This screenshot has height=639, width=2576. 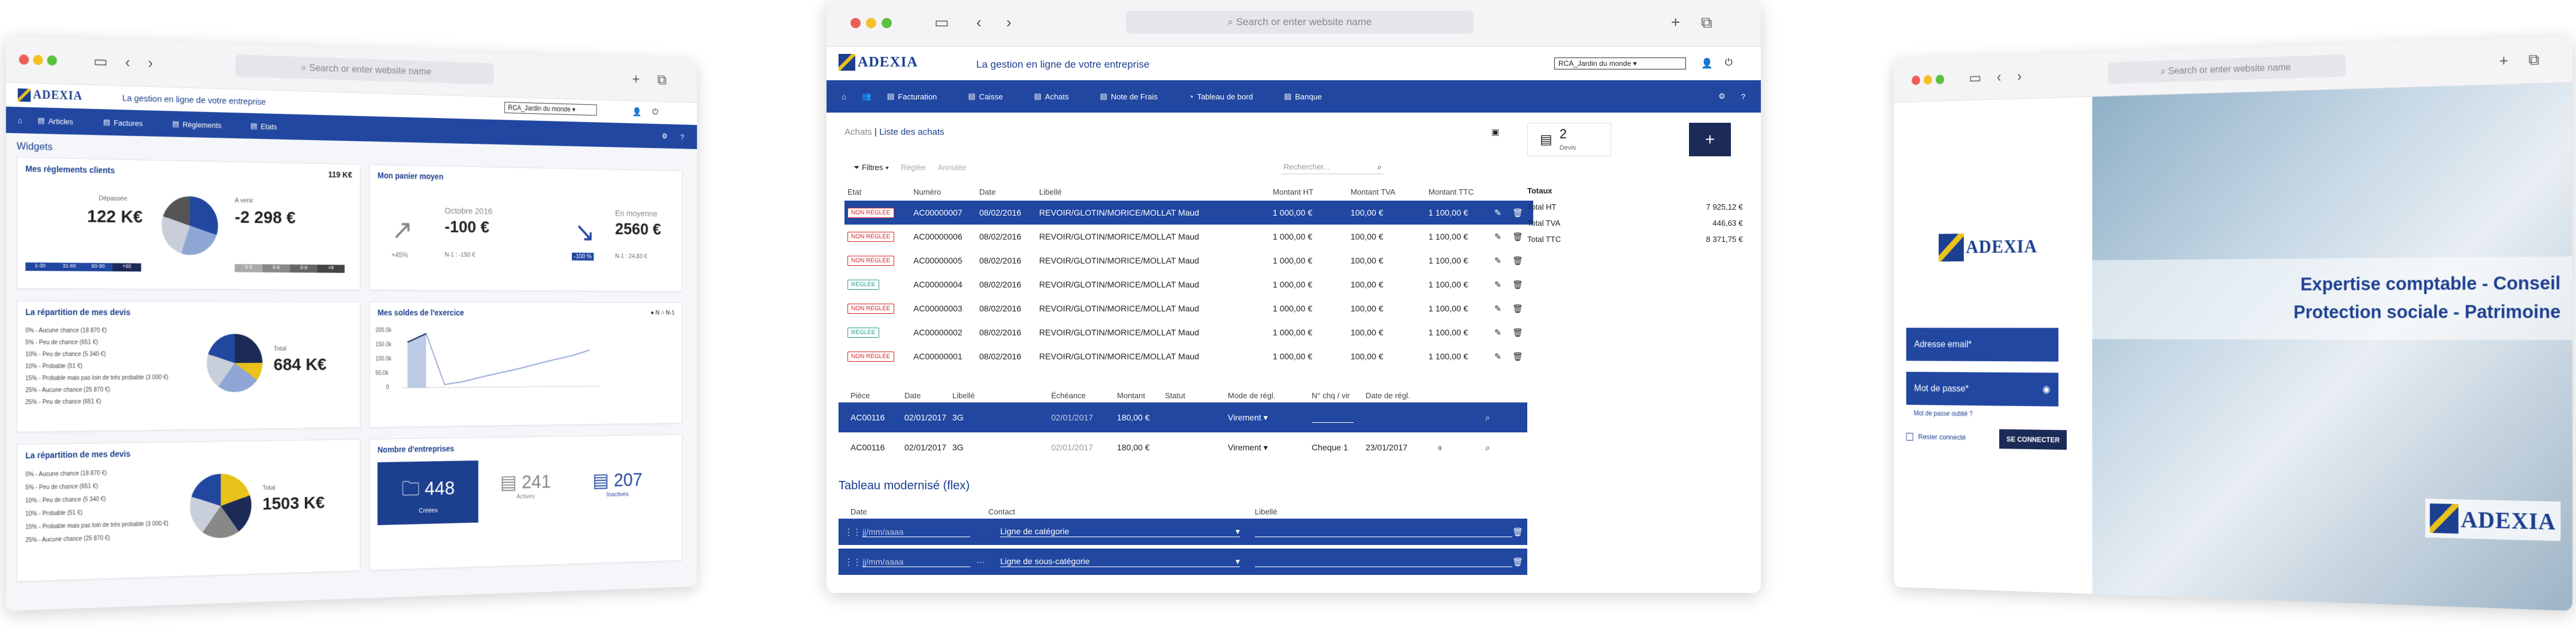 I want to click on nav-note-de-frais: ▤ Note de Frais, so click(x=1136, y=96).